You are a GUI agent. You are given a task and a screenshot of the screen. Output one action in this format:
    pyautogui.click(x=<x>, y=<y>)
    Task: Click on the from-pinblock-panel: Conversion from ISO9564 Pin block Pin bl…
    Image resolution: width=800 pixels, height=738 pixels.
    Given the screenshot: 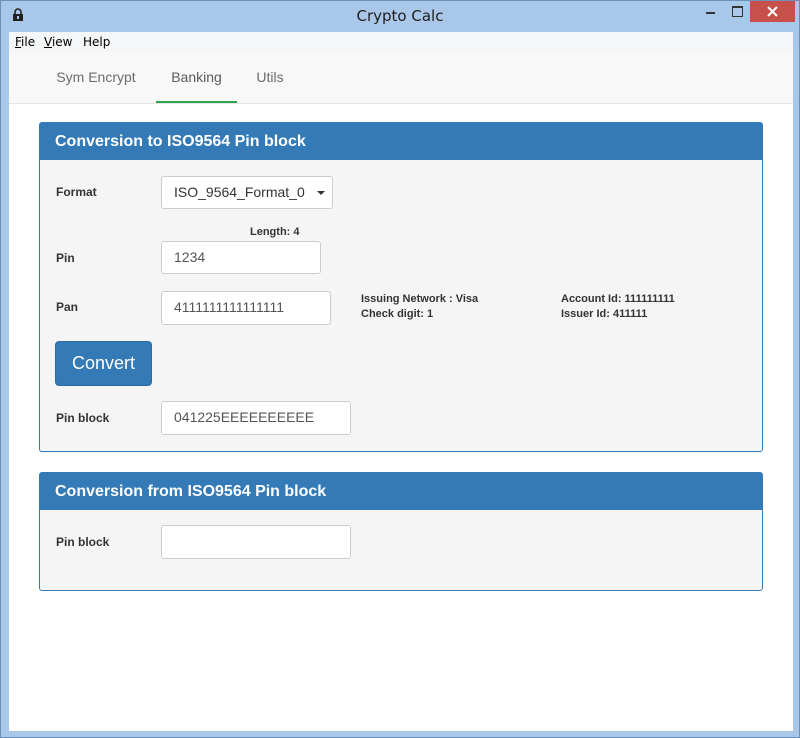 What is the action you would take?
    pyautogui.click(x=401, y=531)
    